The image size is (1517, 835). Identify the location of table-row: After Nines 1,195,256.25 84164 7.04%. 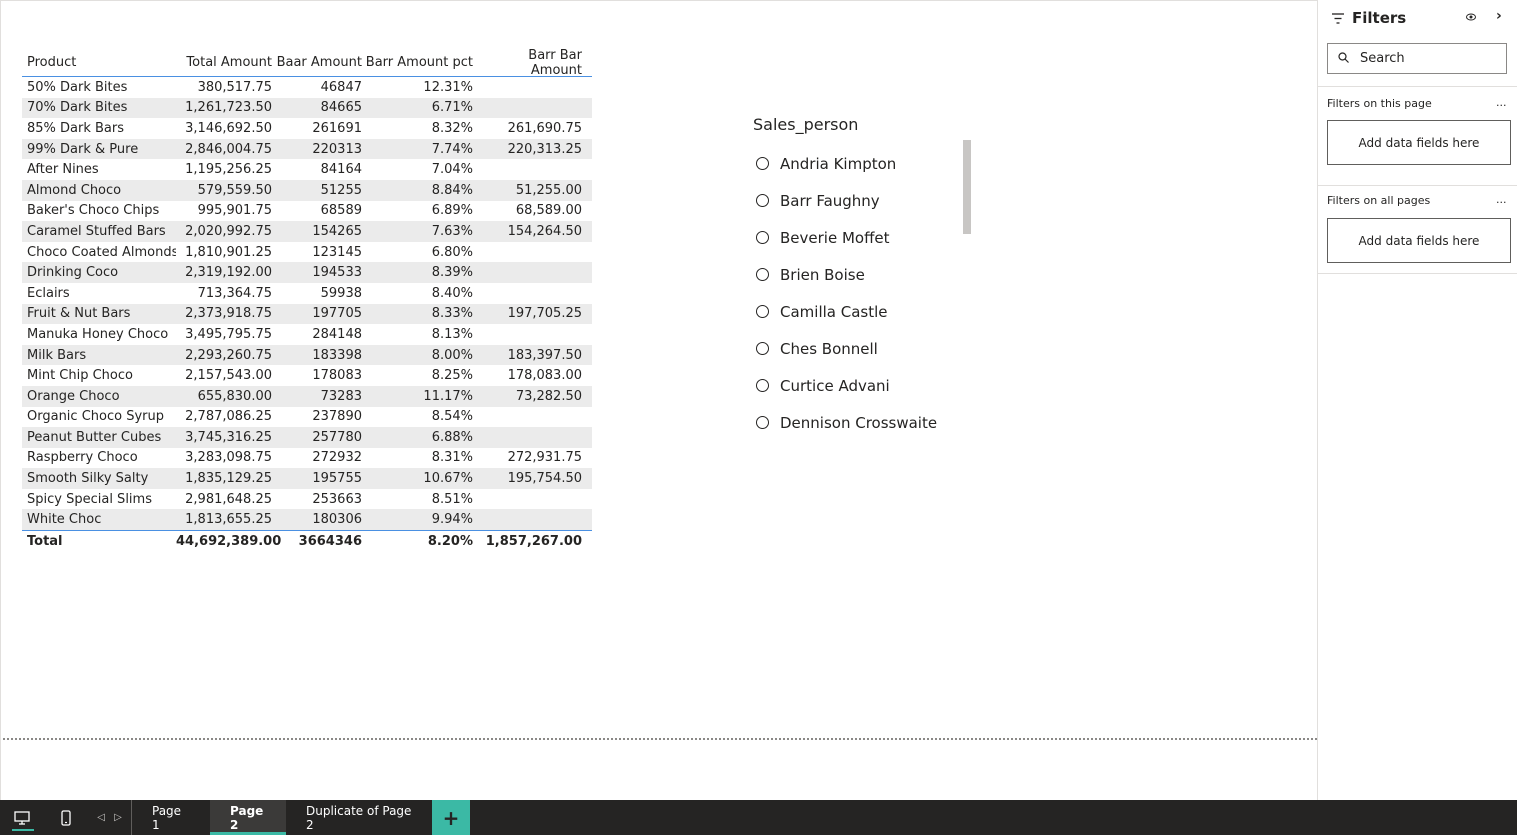
(307, 169).